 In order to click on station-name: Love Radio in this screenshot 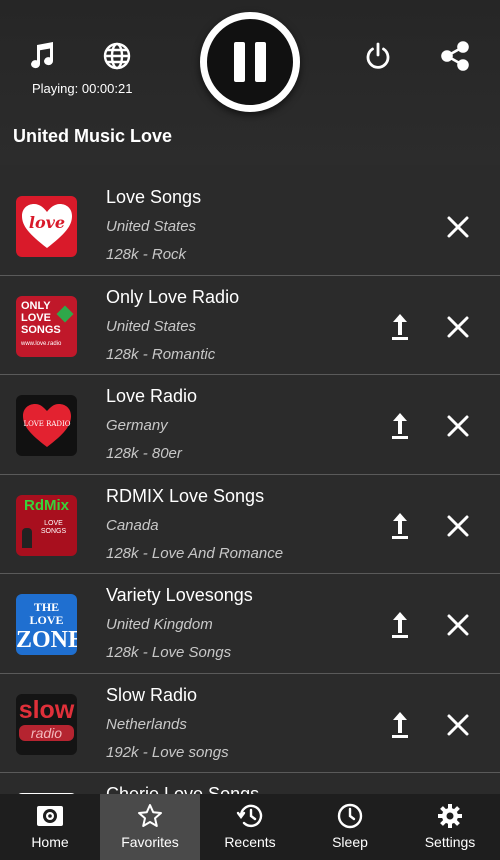, I will do `click(152, 396)`.